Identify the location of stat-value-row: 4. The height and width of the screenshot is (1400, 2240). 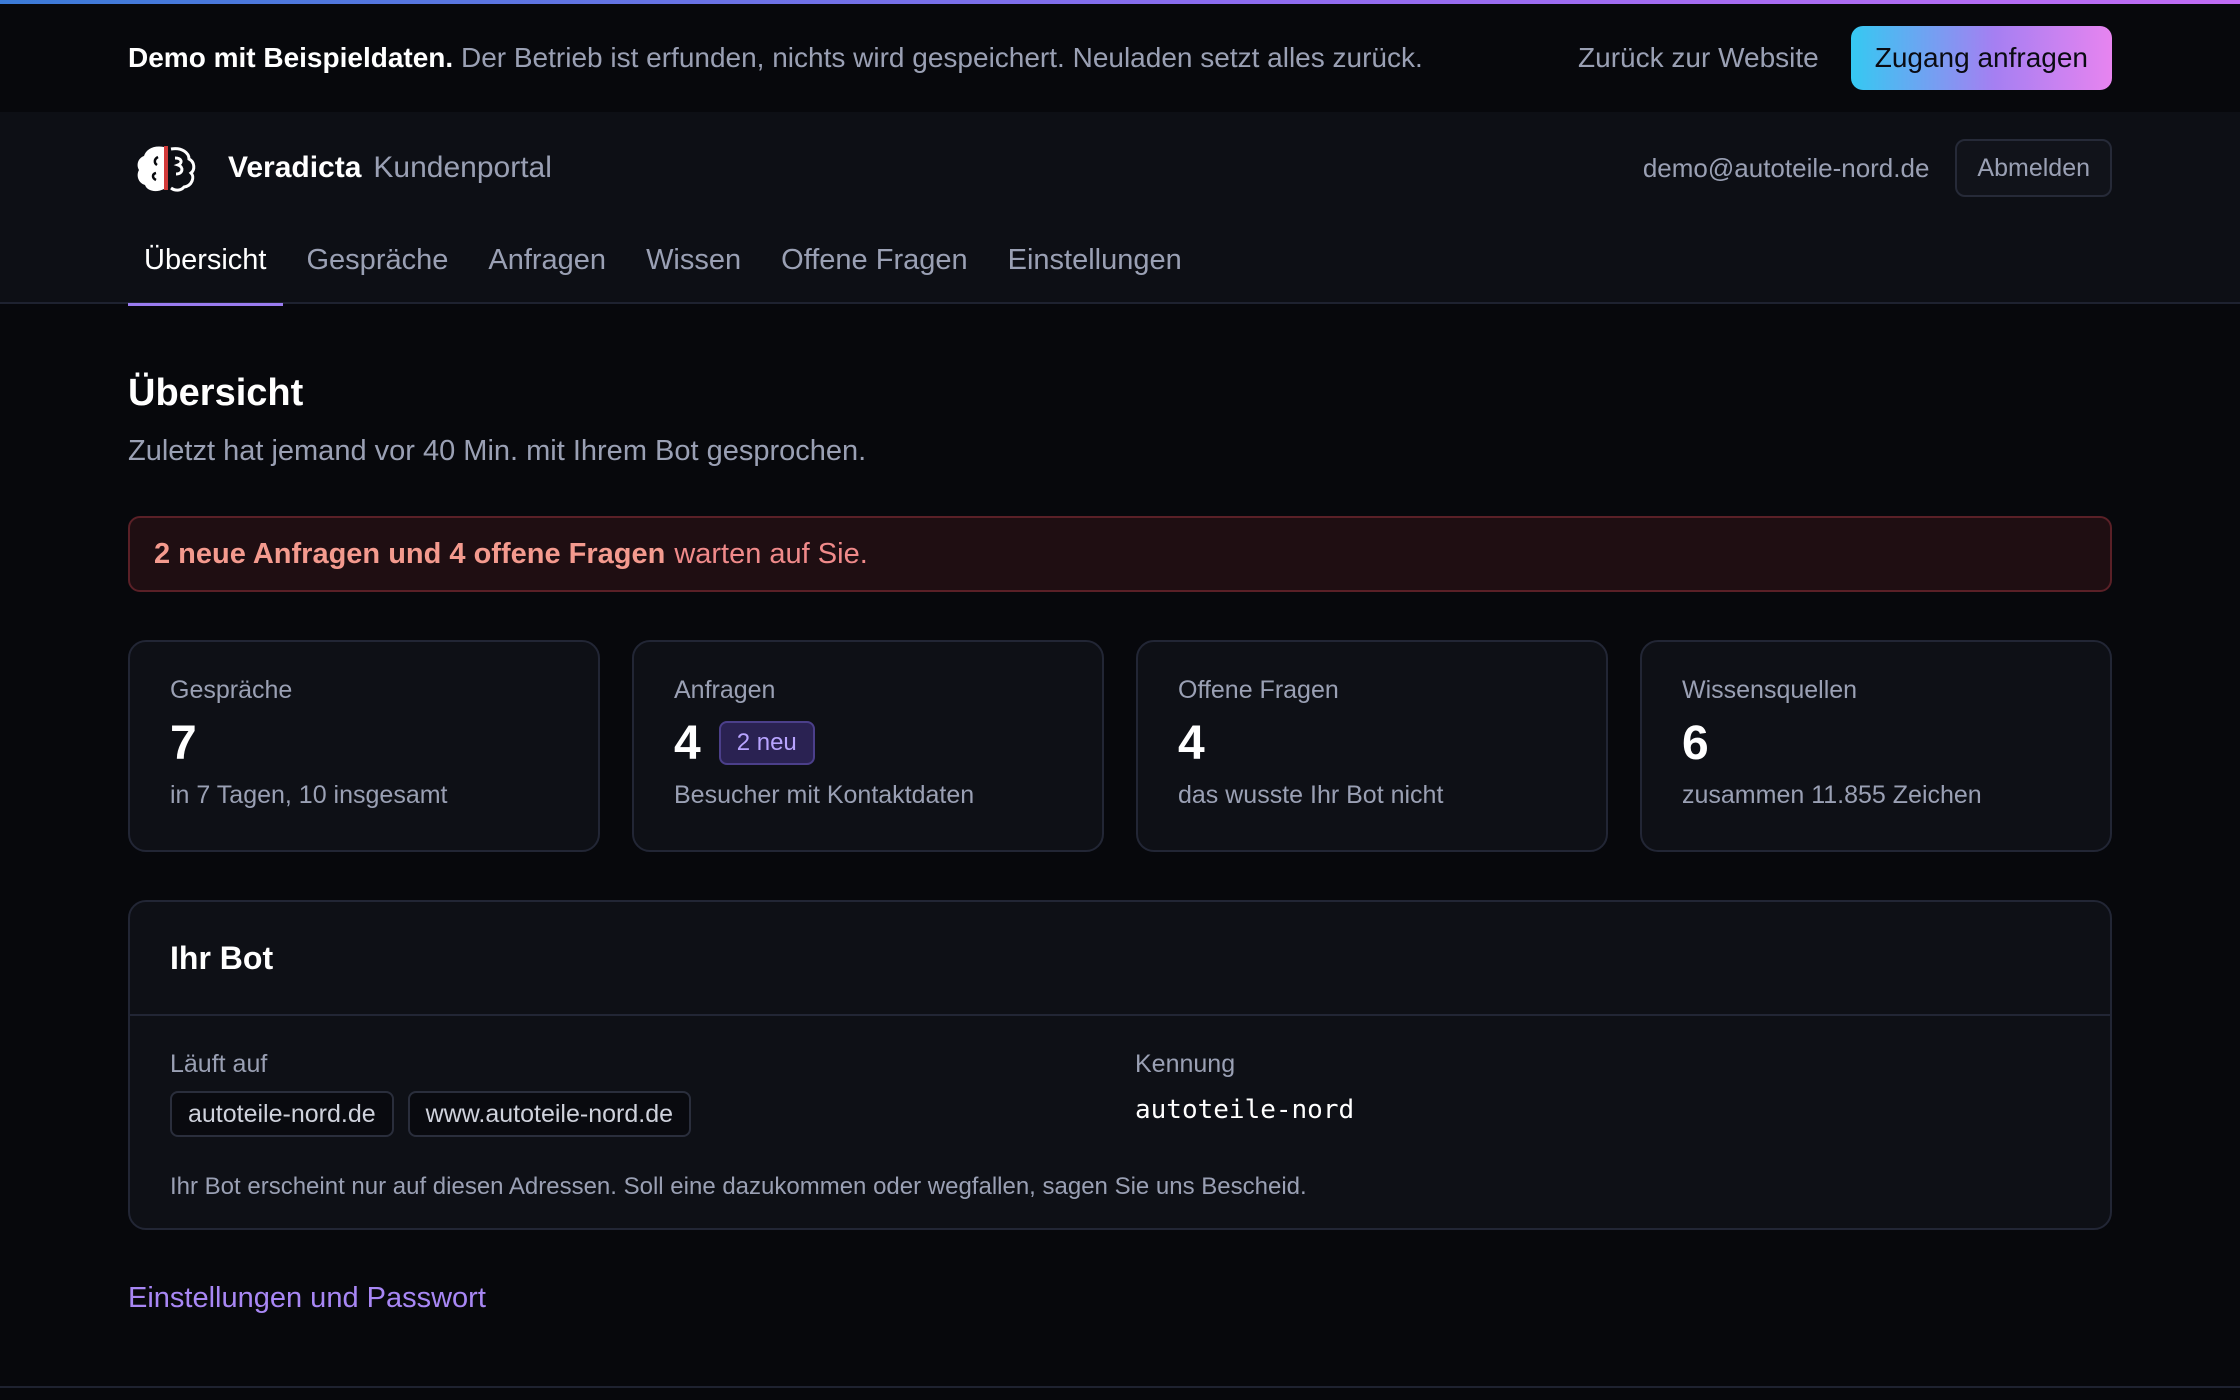
(1372, 743).